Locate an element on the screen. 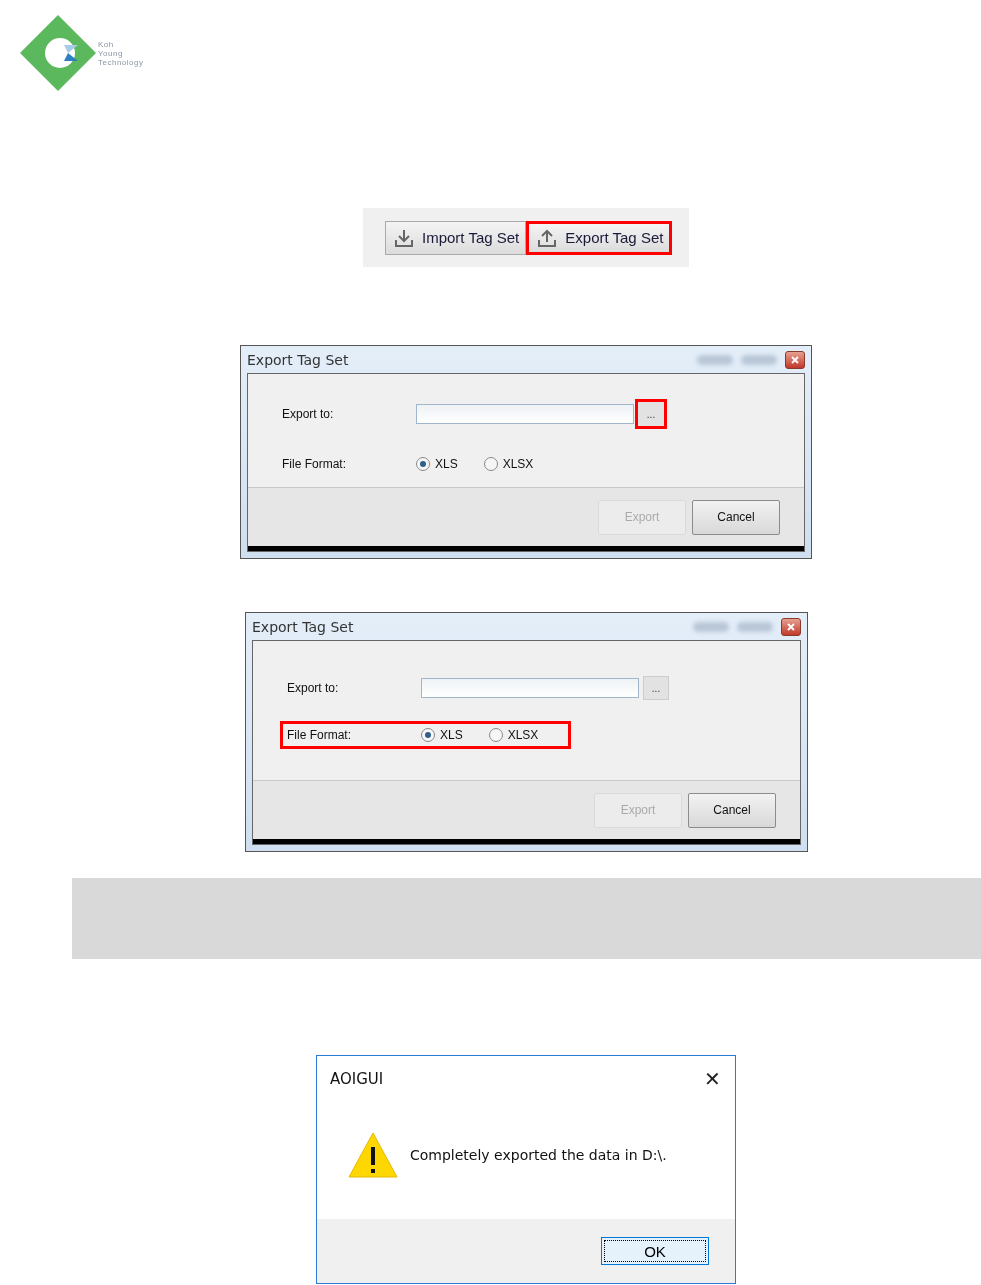  download-icon is located at coordinates (404, 237).